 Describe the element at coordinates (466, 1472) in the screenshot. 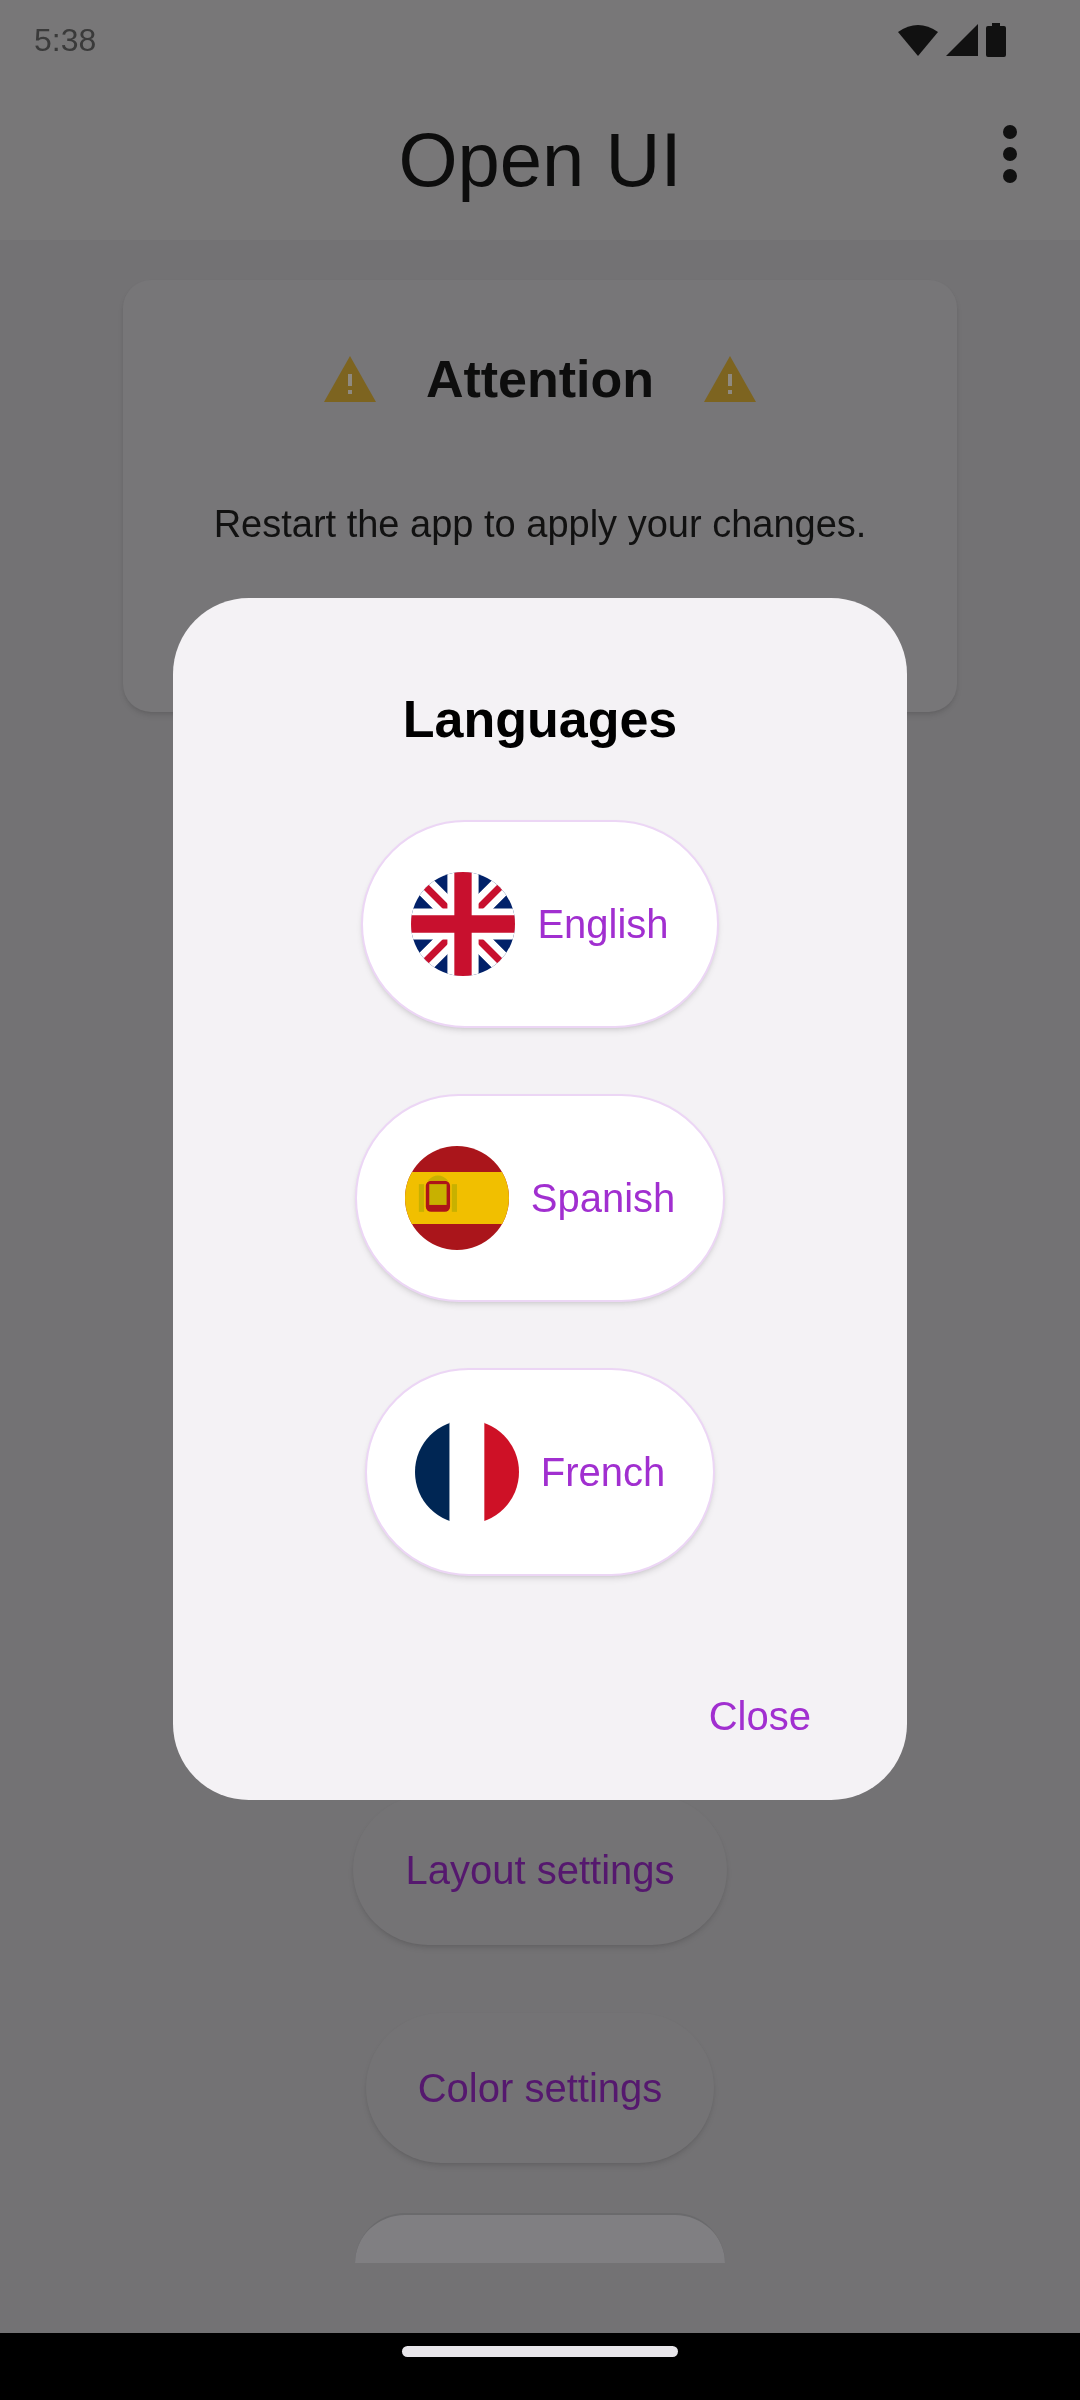

I see `flag-icon` at that location.